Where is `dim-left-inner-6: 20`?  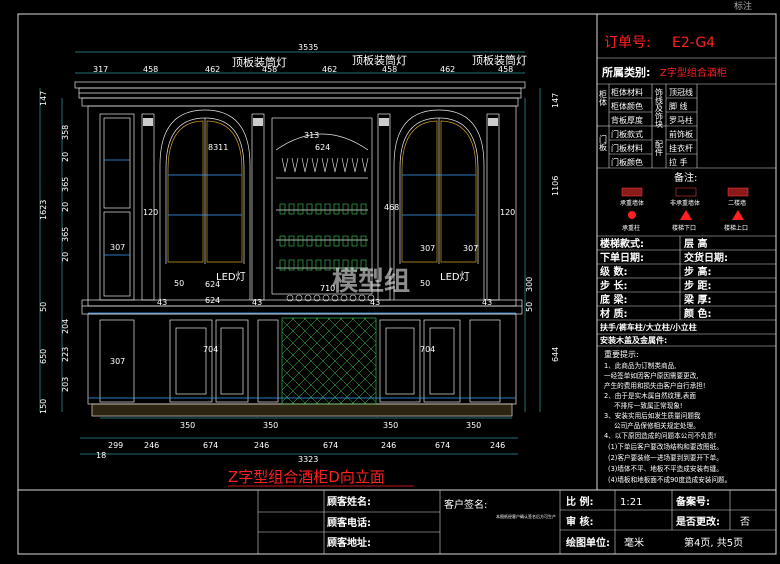
dim-left-inner-6: 20 is located at coordinates (65, 257).